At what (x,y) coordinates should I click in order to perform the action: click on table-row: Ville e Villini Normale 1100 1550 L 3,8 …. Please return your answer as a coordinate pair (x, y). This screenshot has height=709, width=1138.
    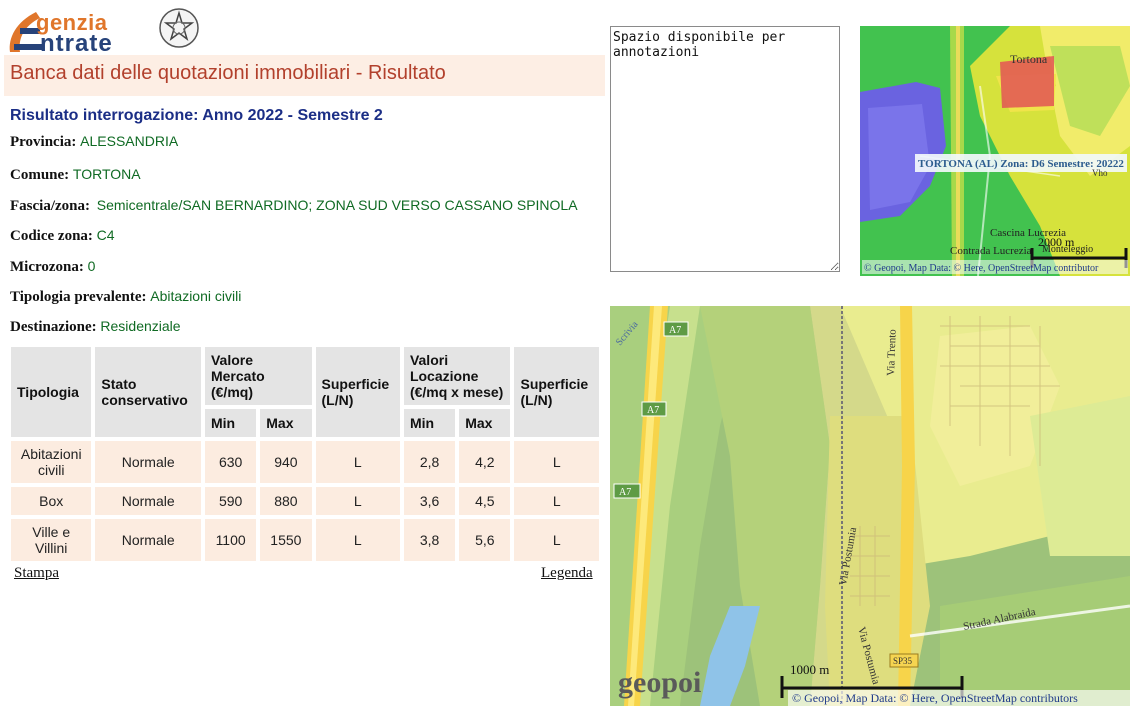
    Looking at the image, I should click on (305, 540).